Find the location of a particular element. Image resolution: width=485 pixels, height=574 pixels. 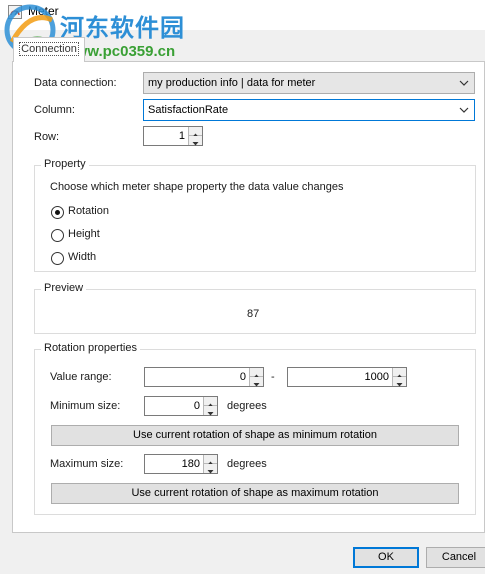

data-connection-select: my production info | data for meter is located at coordinates (309, 83).